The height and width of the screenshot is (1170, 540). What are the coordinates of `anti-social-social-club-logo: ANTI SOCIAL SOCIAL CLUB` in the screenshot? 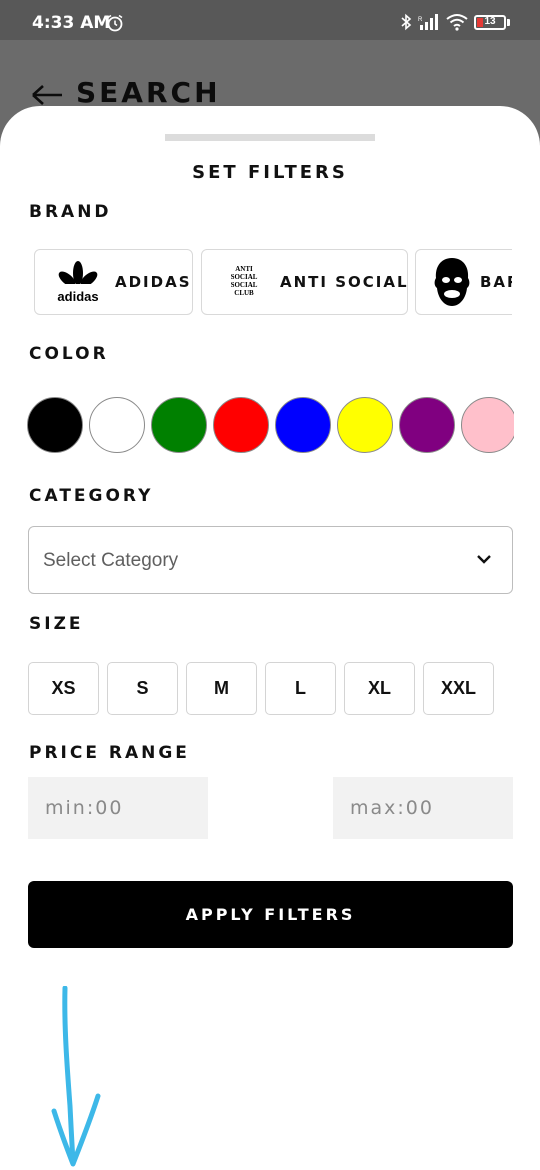 It's located at (244, 282).